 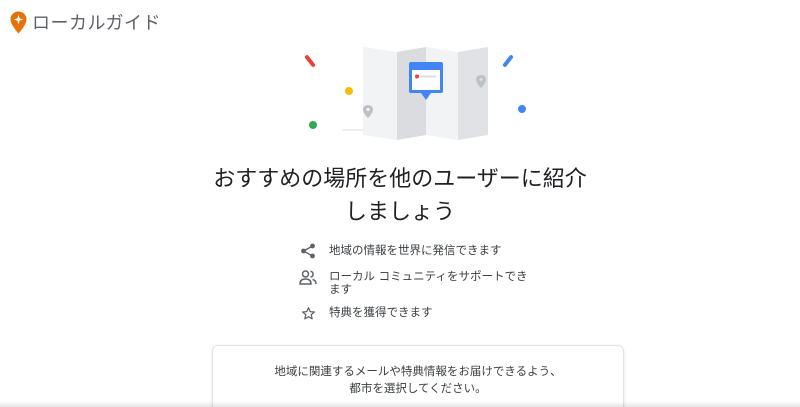 I want to click on star-icon, so click(x=308, y=313).